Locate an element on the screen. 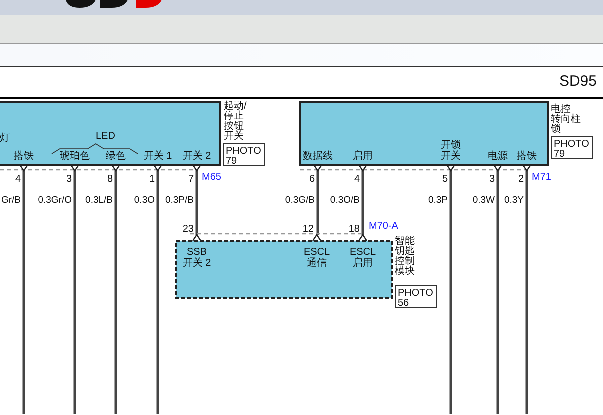 This screenshot has width=603, height=415. pin-label: 开锁 开关 is located at coordinates (451, 151).